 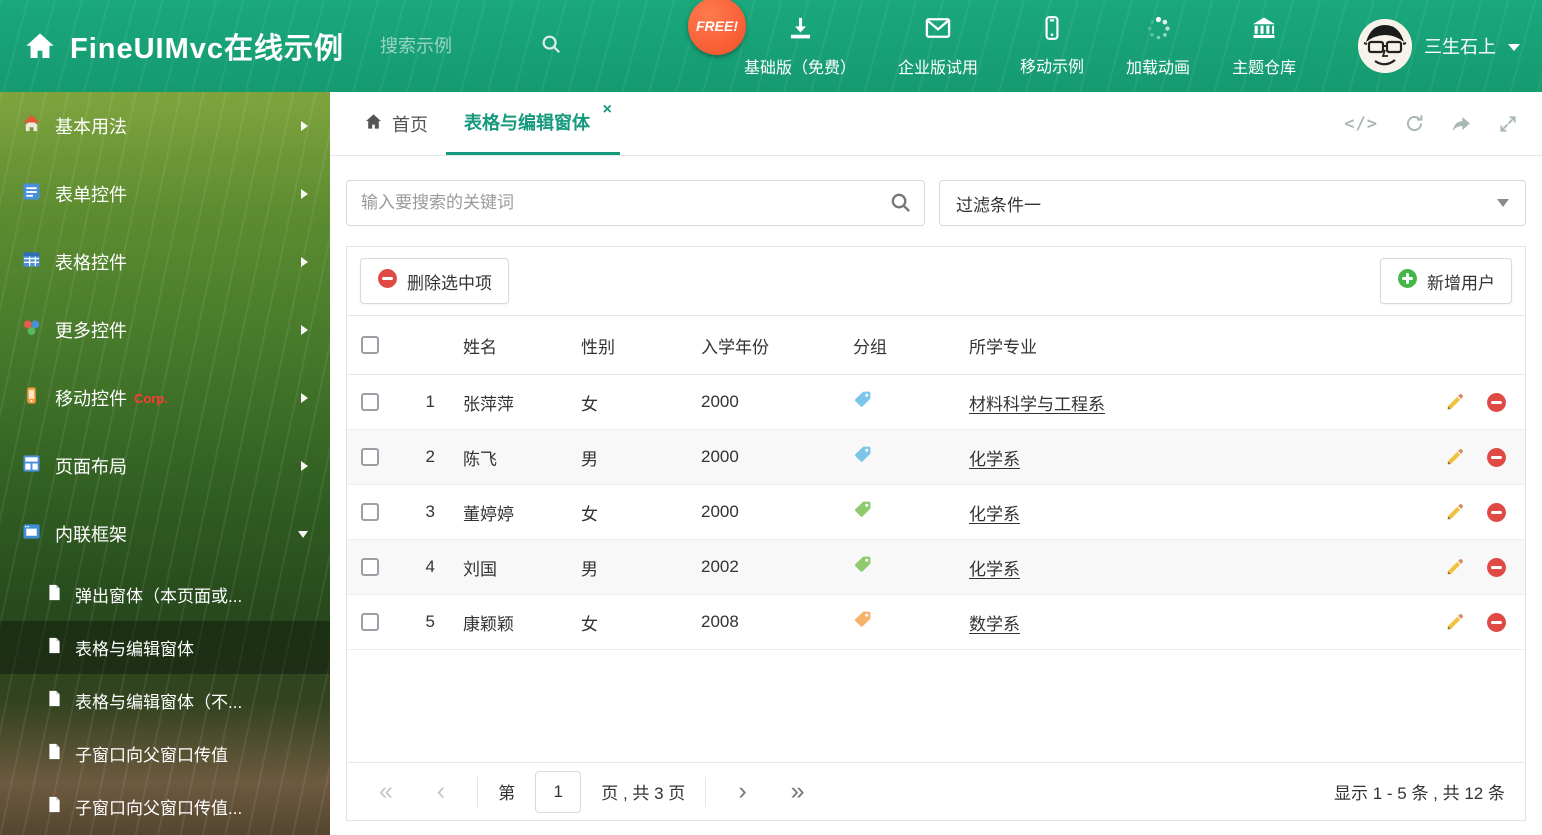 I want to click on sidebar-item-grid-controls: 表格控件, so click(x=165, y=262).